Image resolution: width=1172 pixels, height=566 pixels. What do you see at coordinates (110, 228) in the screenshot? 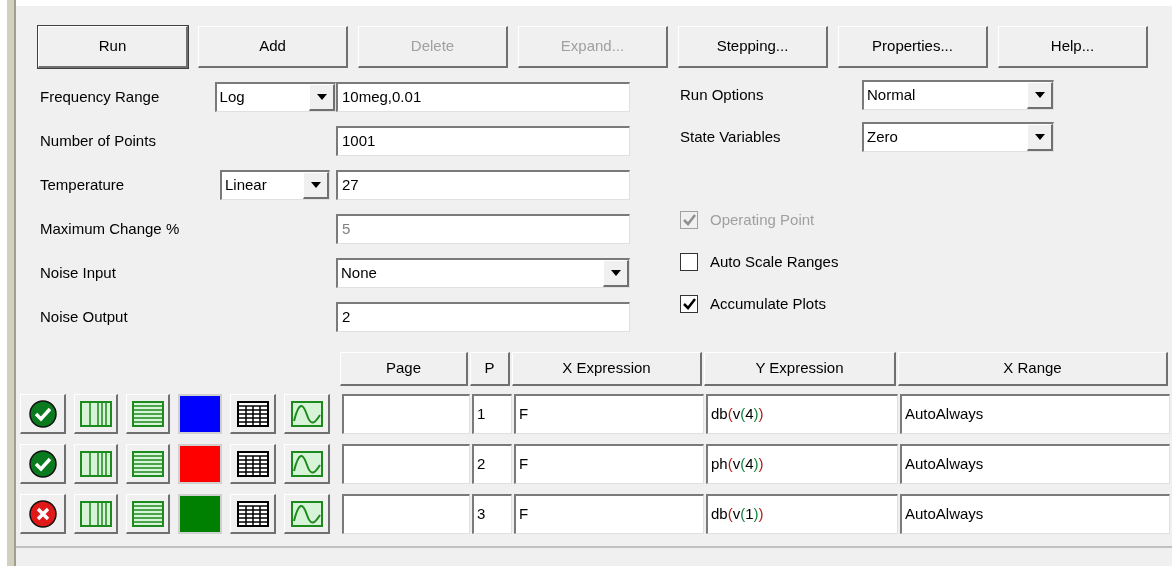
I see `field-label: Maximum Change %` at bounding box center [110, 228].